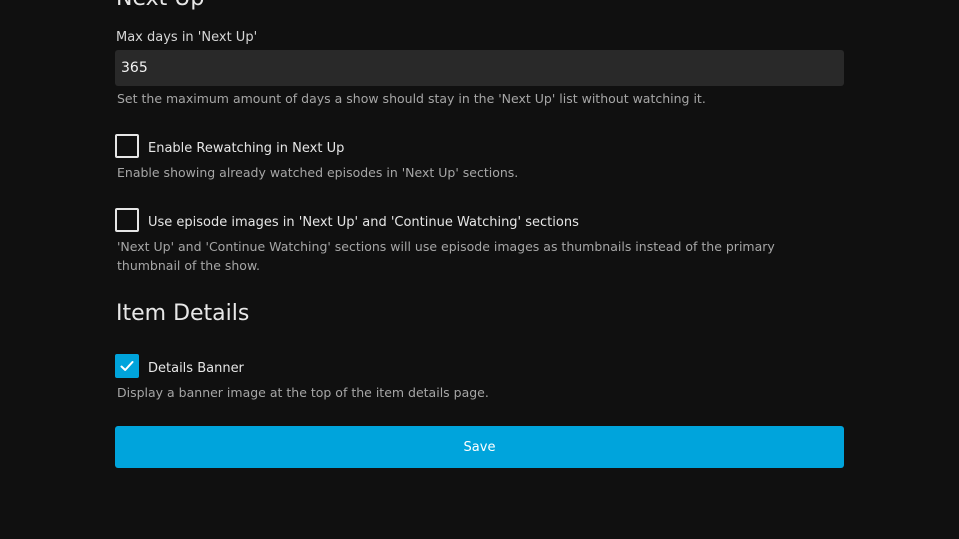  Describe the element at coordinates (127, 146) in the screenshot. I see `rewatching-checkbox` at that location.